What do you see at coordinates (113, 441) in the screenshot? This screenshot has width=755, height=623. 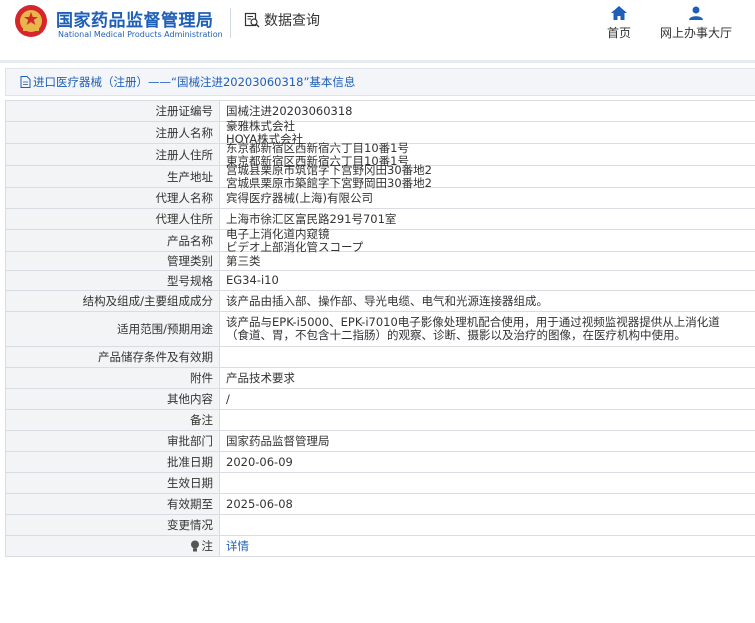 I see `field-label: 审批部门` at bounding box center [113, 441].